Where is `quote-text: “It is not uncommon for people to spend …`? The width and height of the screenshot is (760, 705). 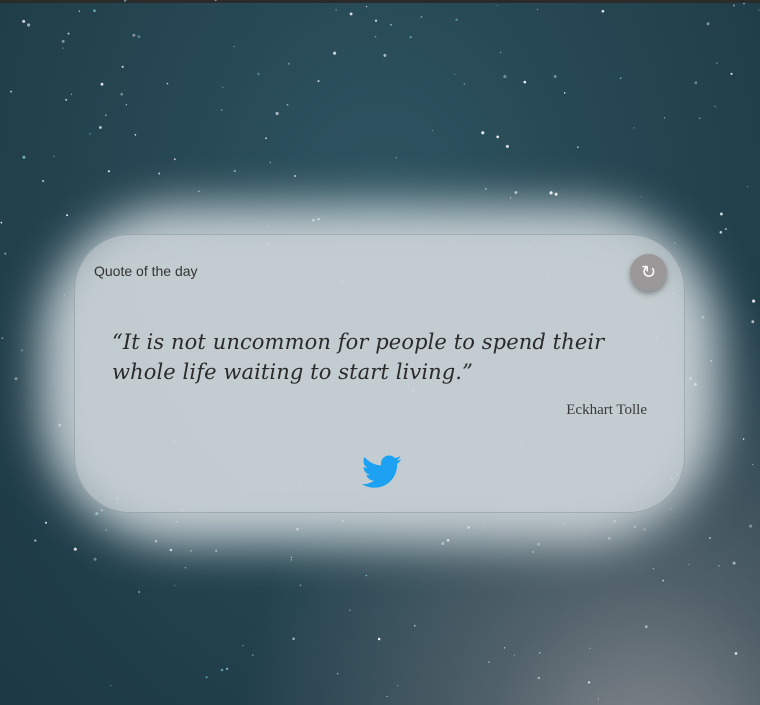 quote-text: “It is not uncommon for people to spend … is located at coordinates (358, 357).